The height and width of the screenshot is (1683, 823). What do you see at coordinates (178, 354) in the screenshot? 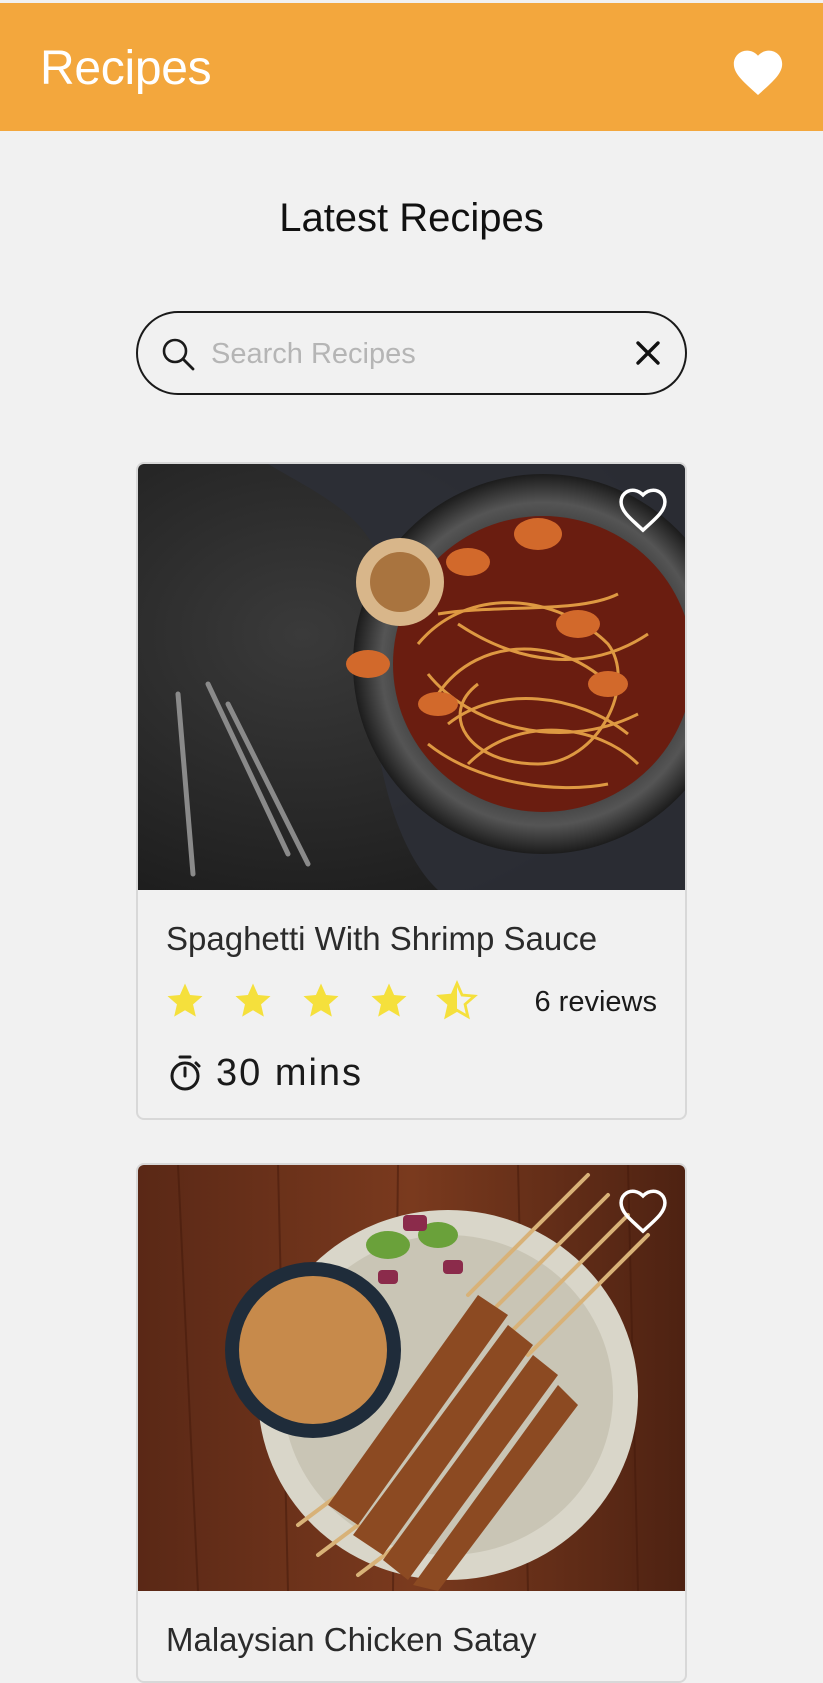
I see `search-icon` at bounding box center [178, 354].